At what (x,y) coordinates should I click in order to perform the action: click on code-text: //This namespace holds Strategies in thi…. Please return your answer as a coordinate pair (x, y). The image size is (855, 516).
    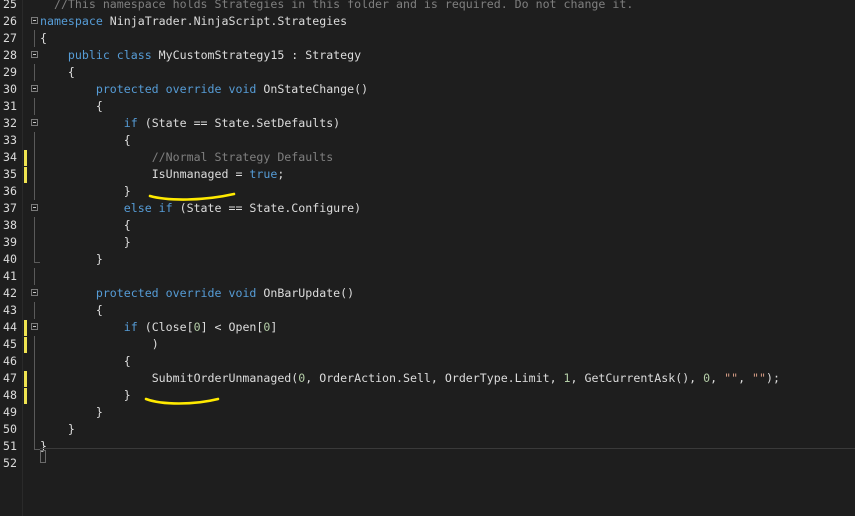
    Looking at the image, I should click on (336, 6).